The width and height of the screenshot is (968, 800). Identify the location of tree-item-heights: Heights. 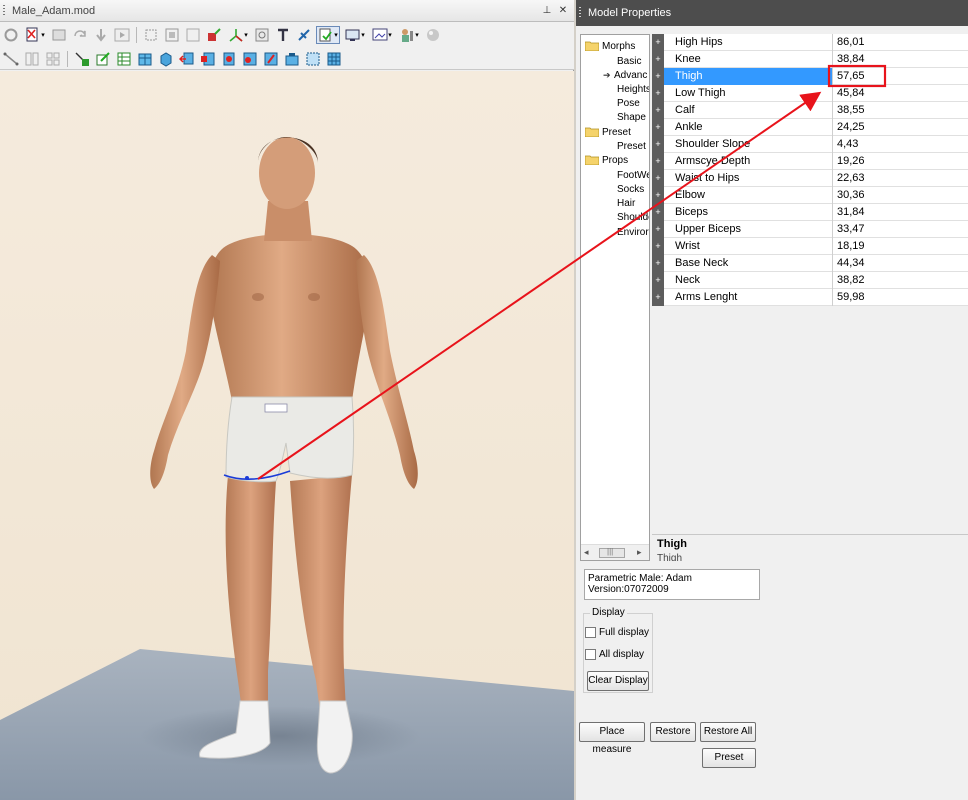
(633, 89).